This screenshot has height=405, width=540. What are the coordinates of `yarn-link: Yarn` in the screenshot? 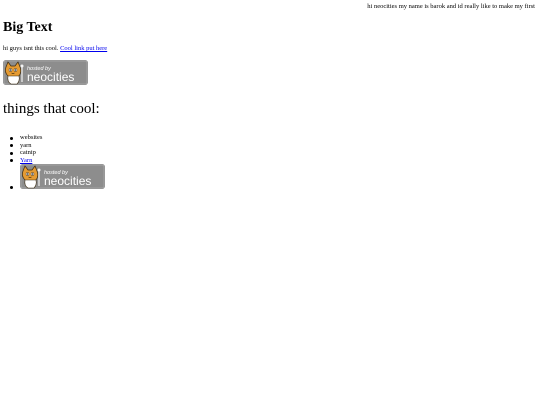 It's located at (26, 160).